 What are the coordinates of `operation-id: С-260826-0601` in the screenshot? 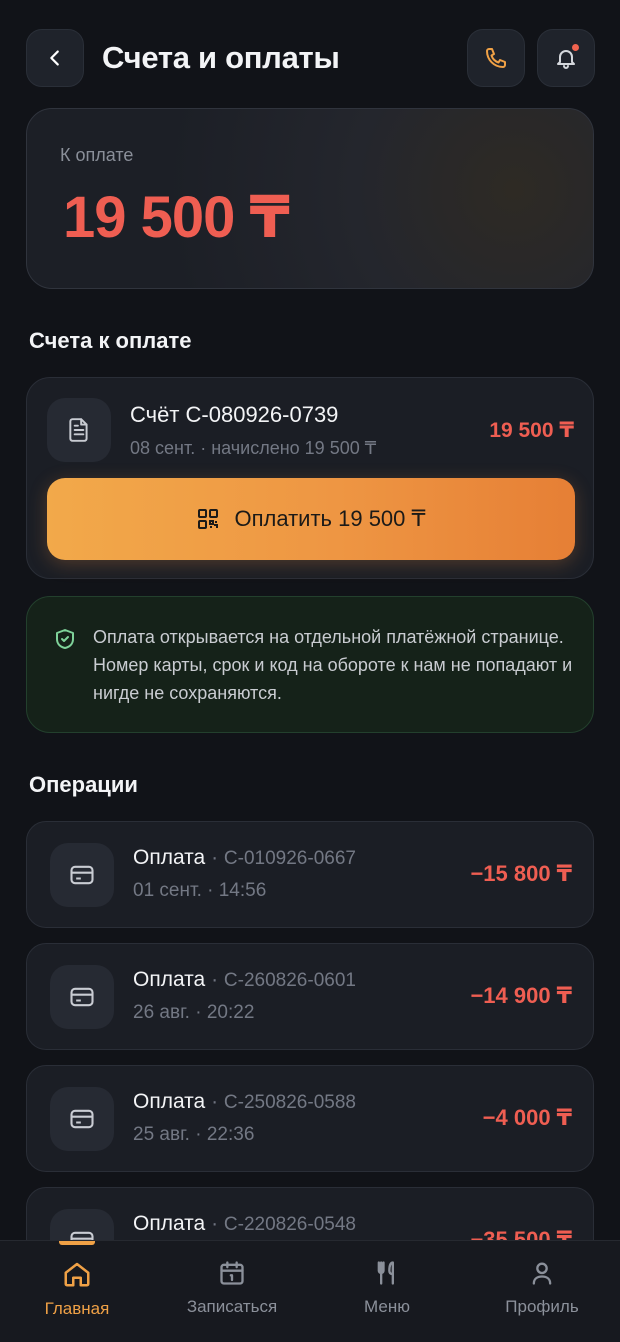 It's located at (289, 980).